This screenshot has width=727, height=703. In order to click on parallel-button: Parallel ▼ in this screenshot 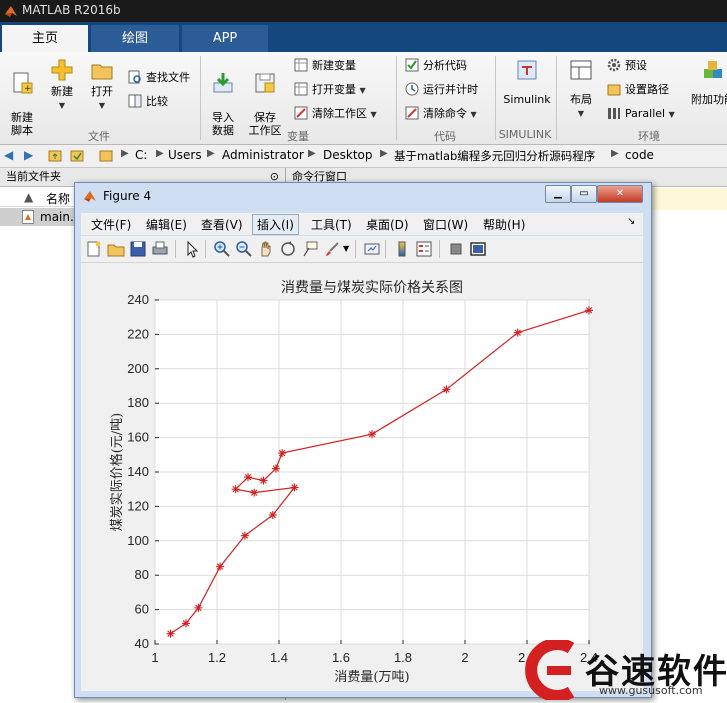, I will do `click(641, 114)`.